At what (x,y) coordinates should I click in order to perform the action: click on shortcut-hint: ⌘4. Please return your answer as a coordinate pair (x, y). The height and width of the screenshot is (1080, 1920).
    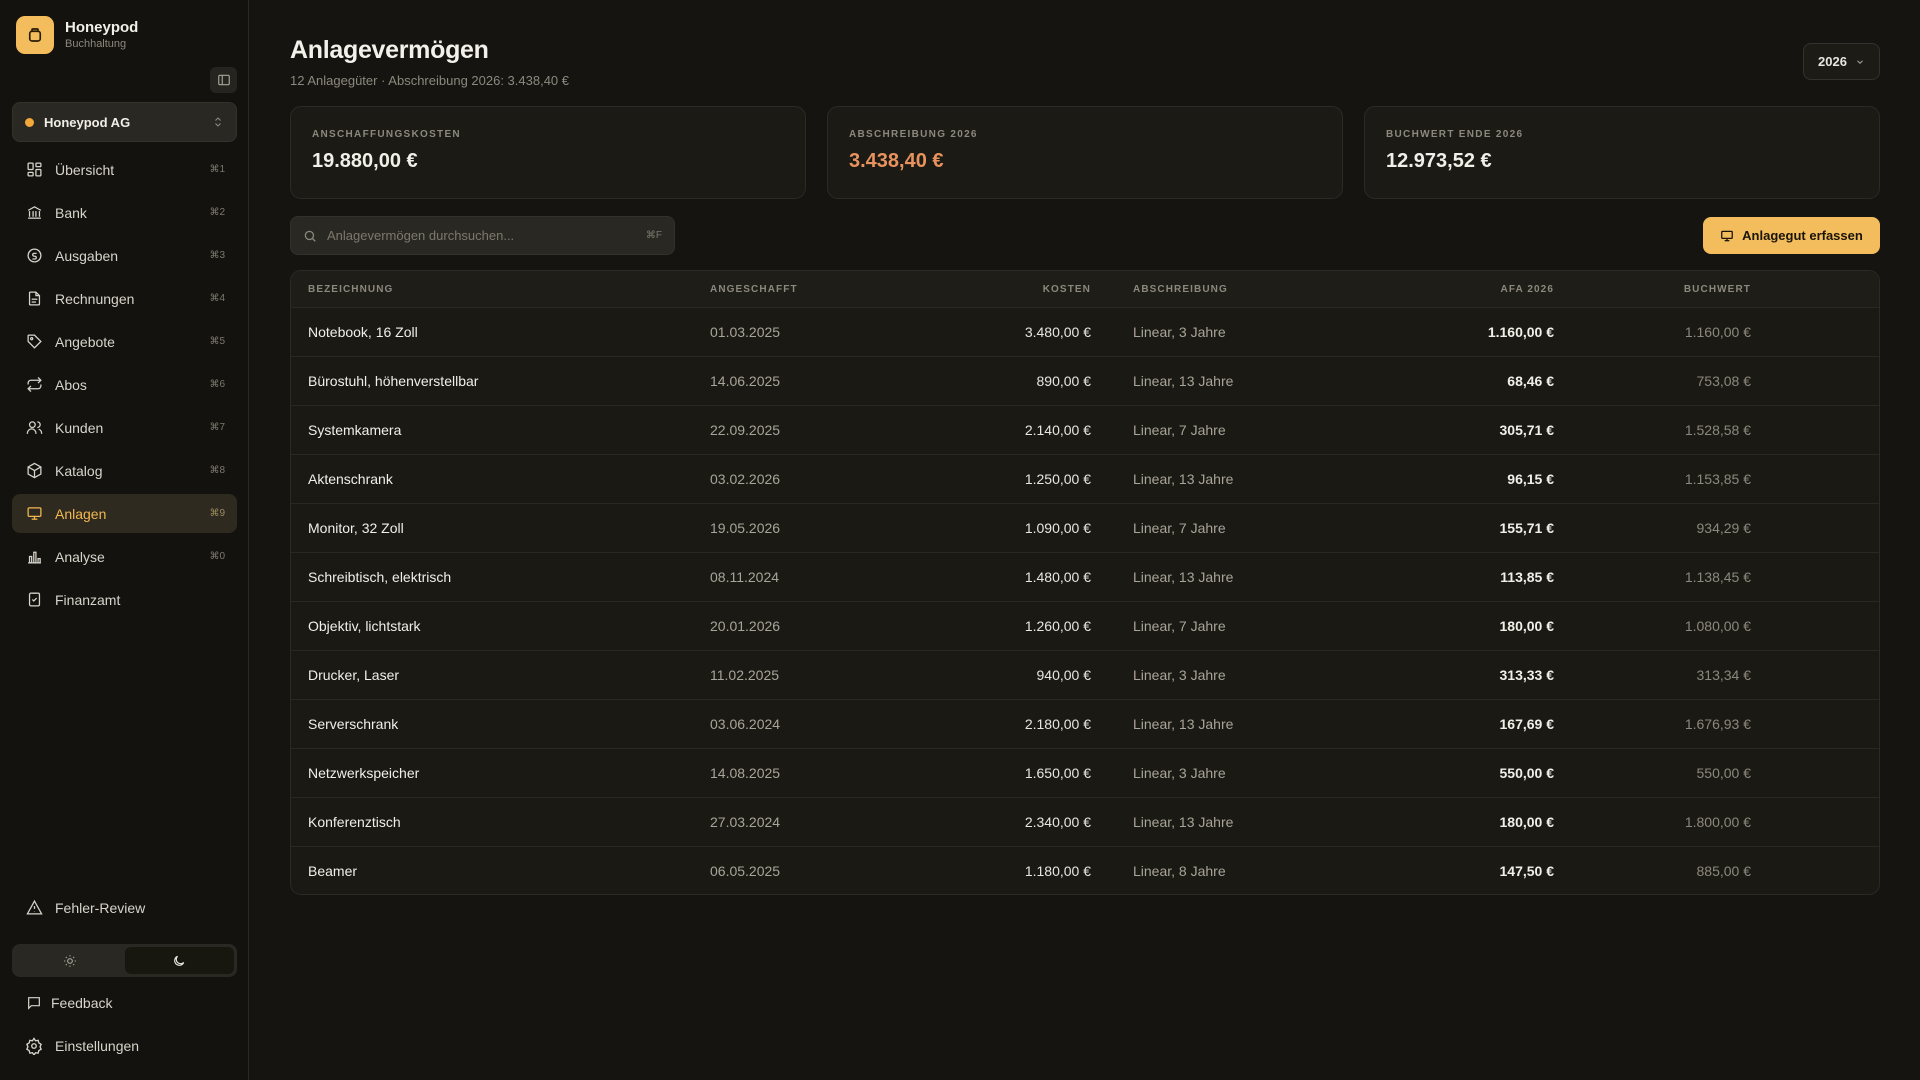
    Looking at the image, I should click on (217, 298).